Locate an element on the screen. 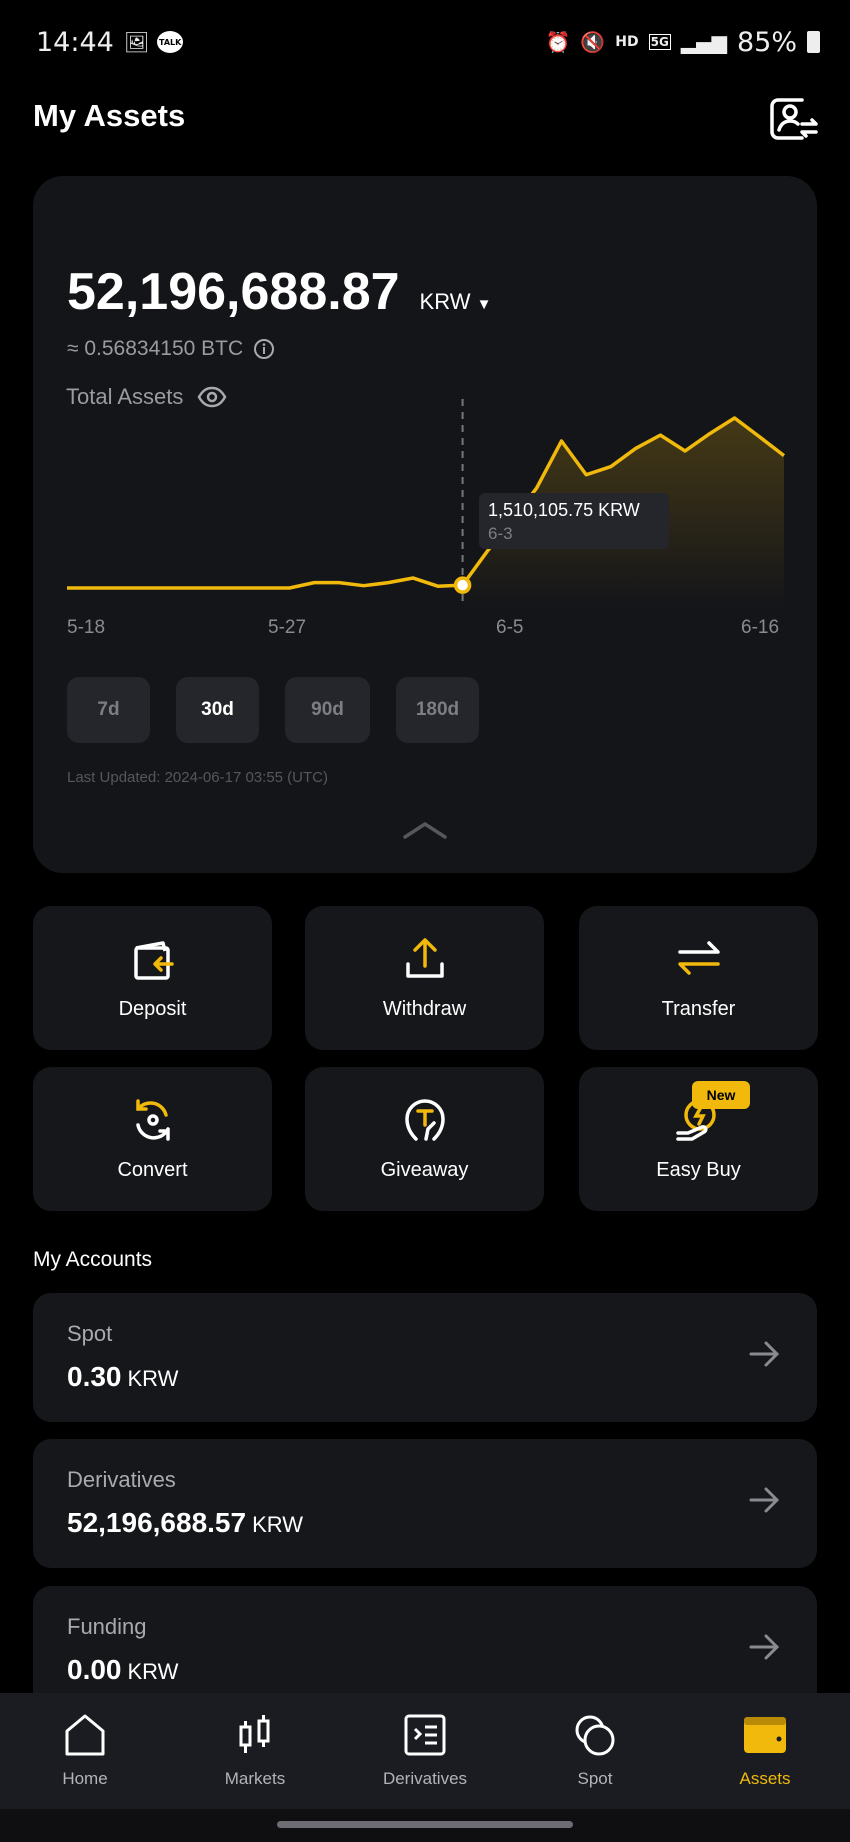 The image size is (850, 1842). my-accounts-title: My Accounts is located at coordinates (93, 1259).